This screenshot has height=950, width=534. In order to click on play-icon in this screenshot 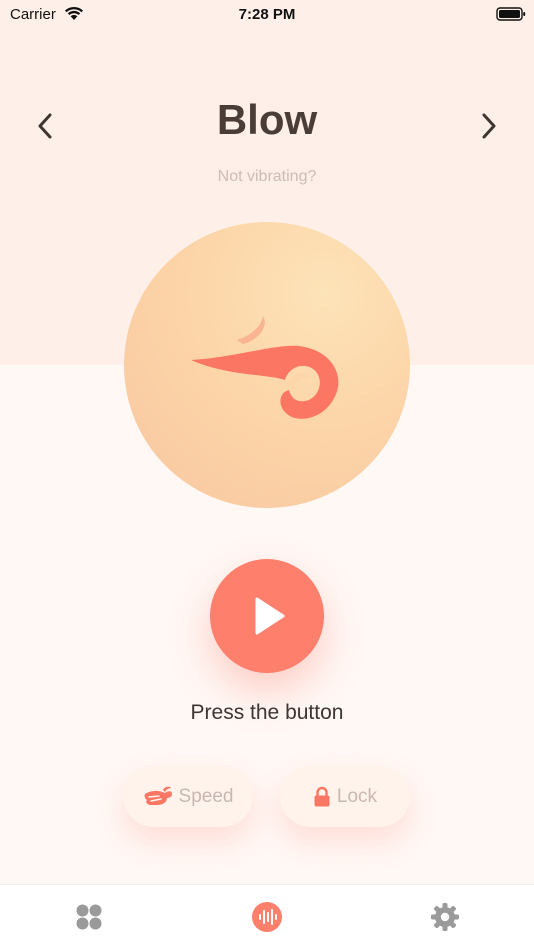, I will do `click(270, 616)`.